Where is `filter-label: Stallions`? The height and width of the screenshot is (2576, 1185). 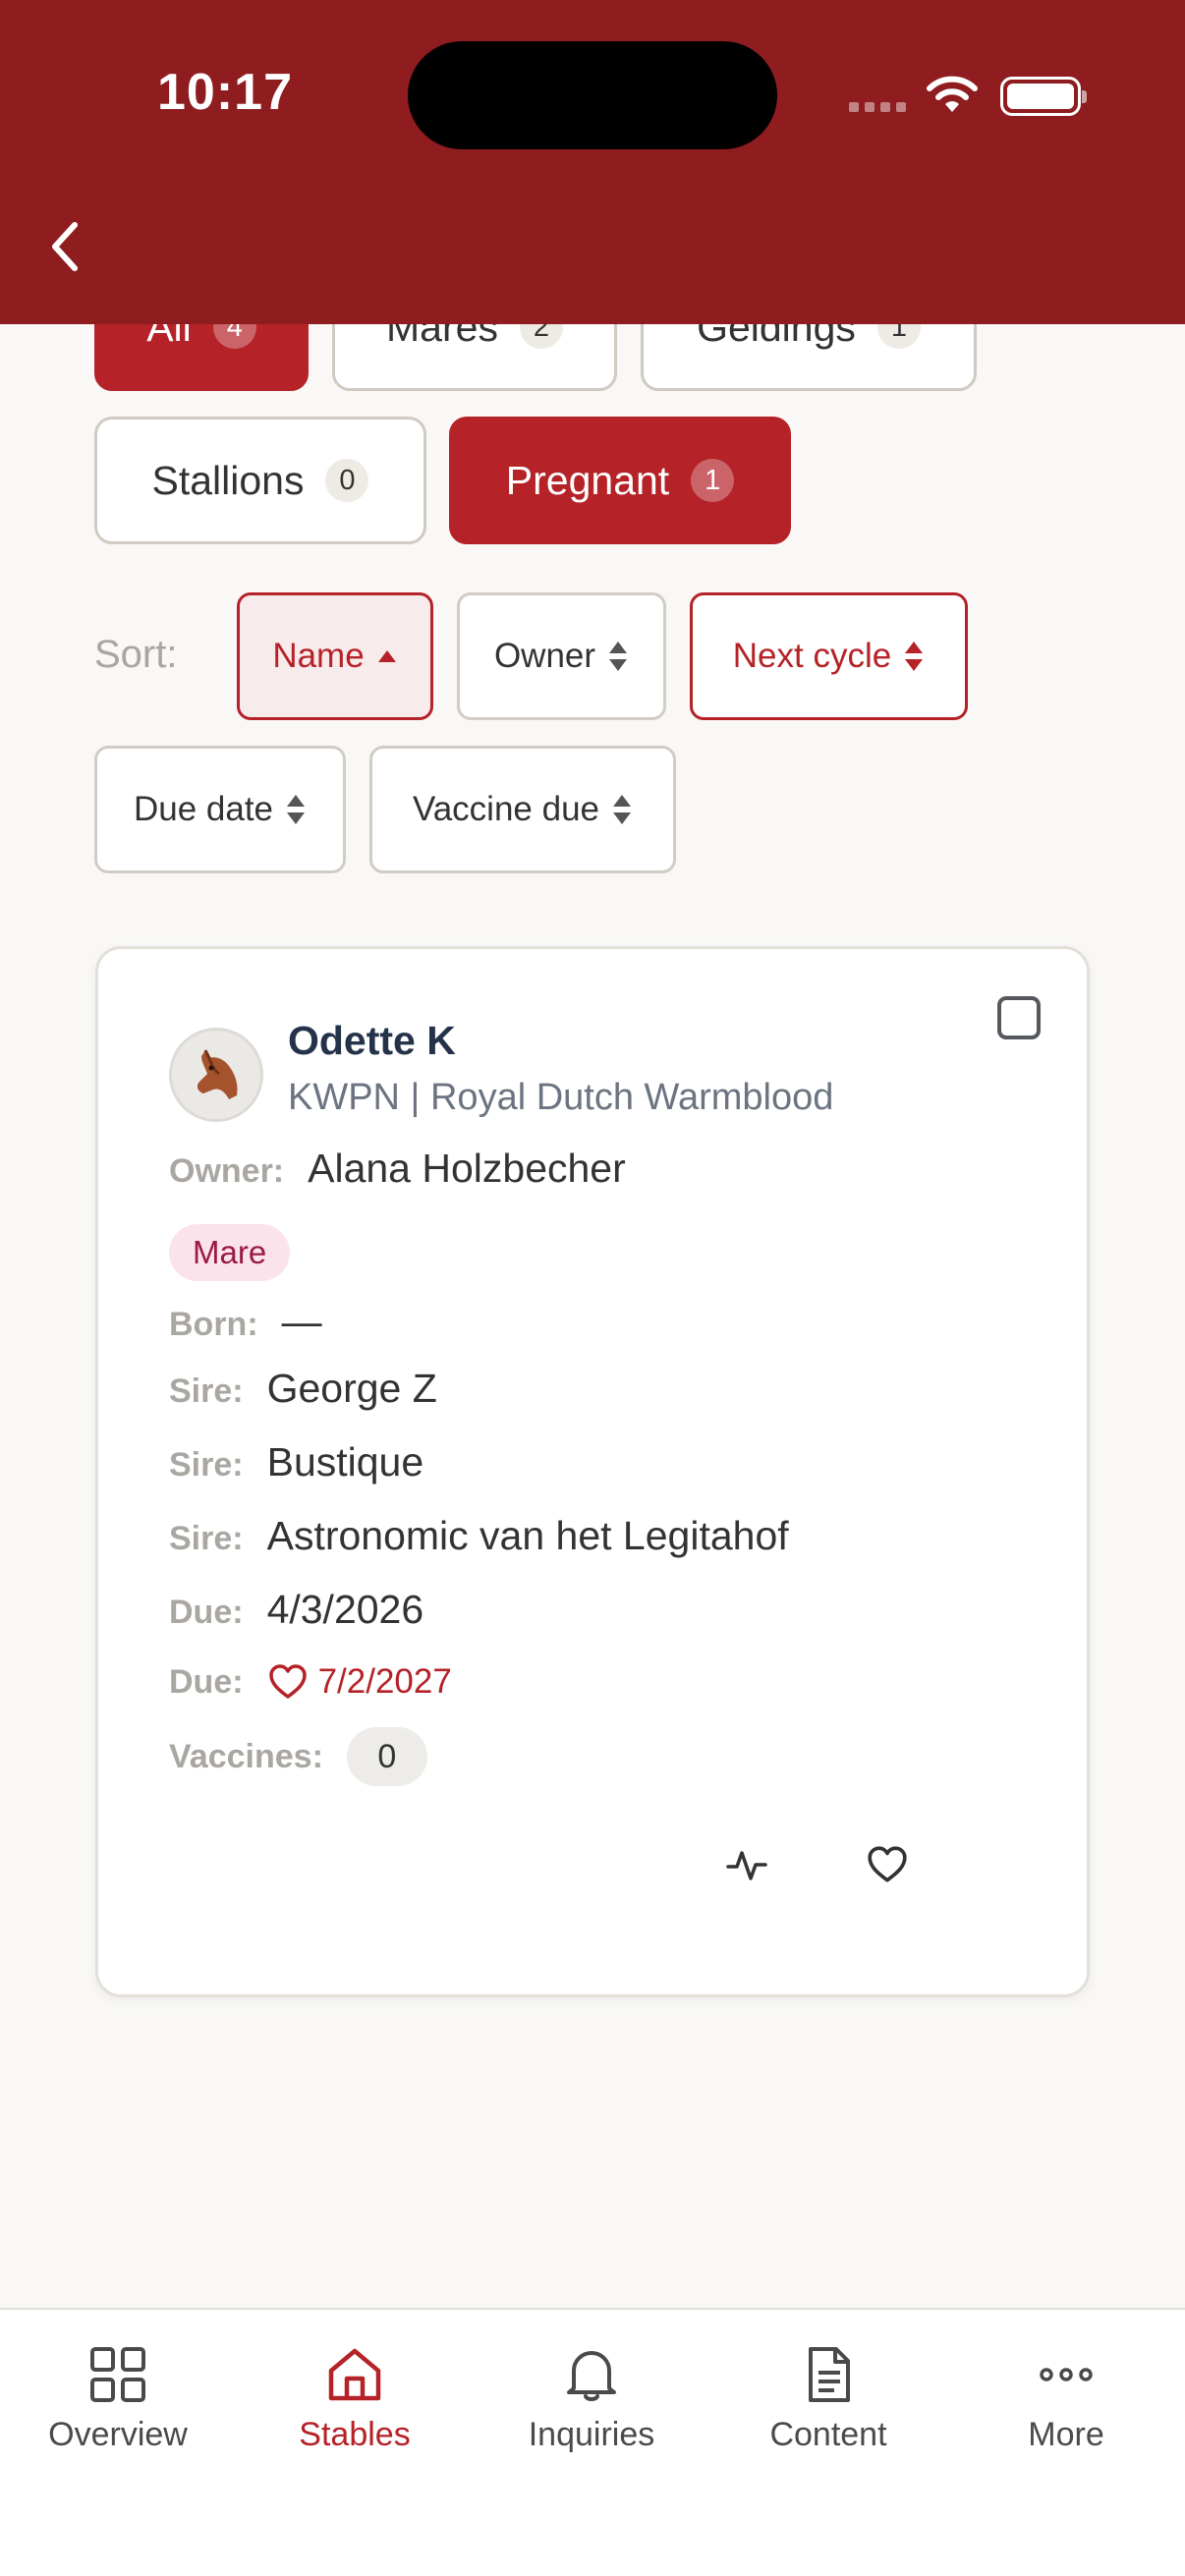 filter-label: Stallions is located at coordinates (228, 480).